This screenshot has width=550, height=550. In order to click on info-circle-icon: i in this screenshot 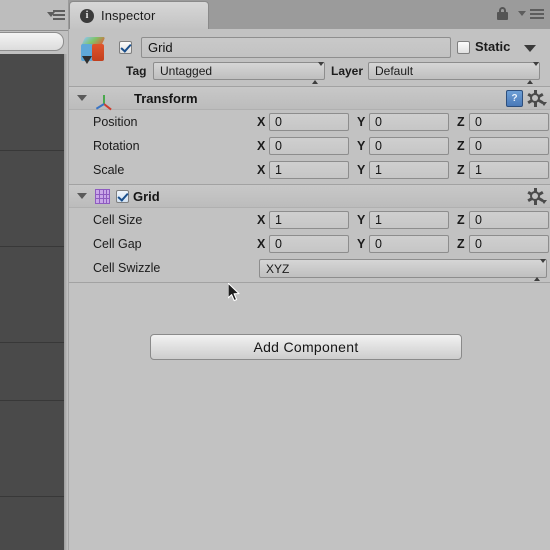, I will do `click(87, 15)`.